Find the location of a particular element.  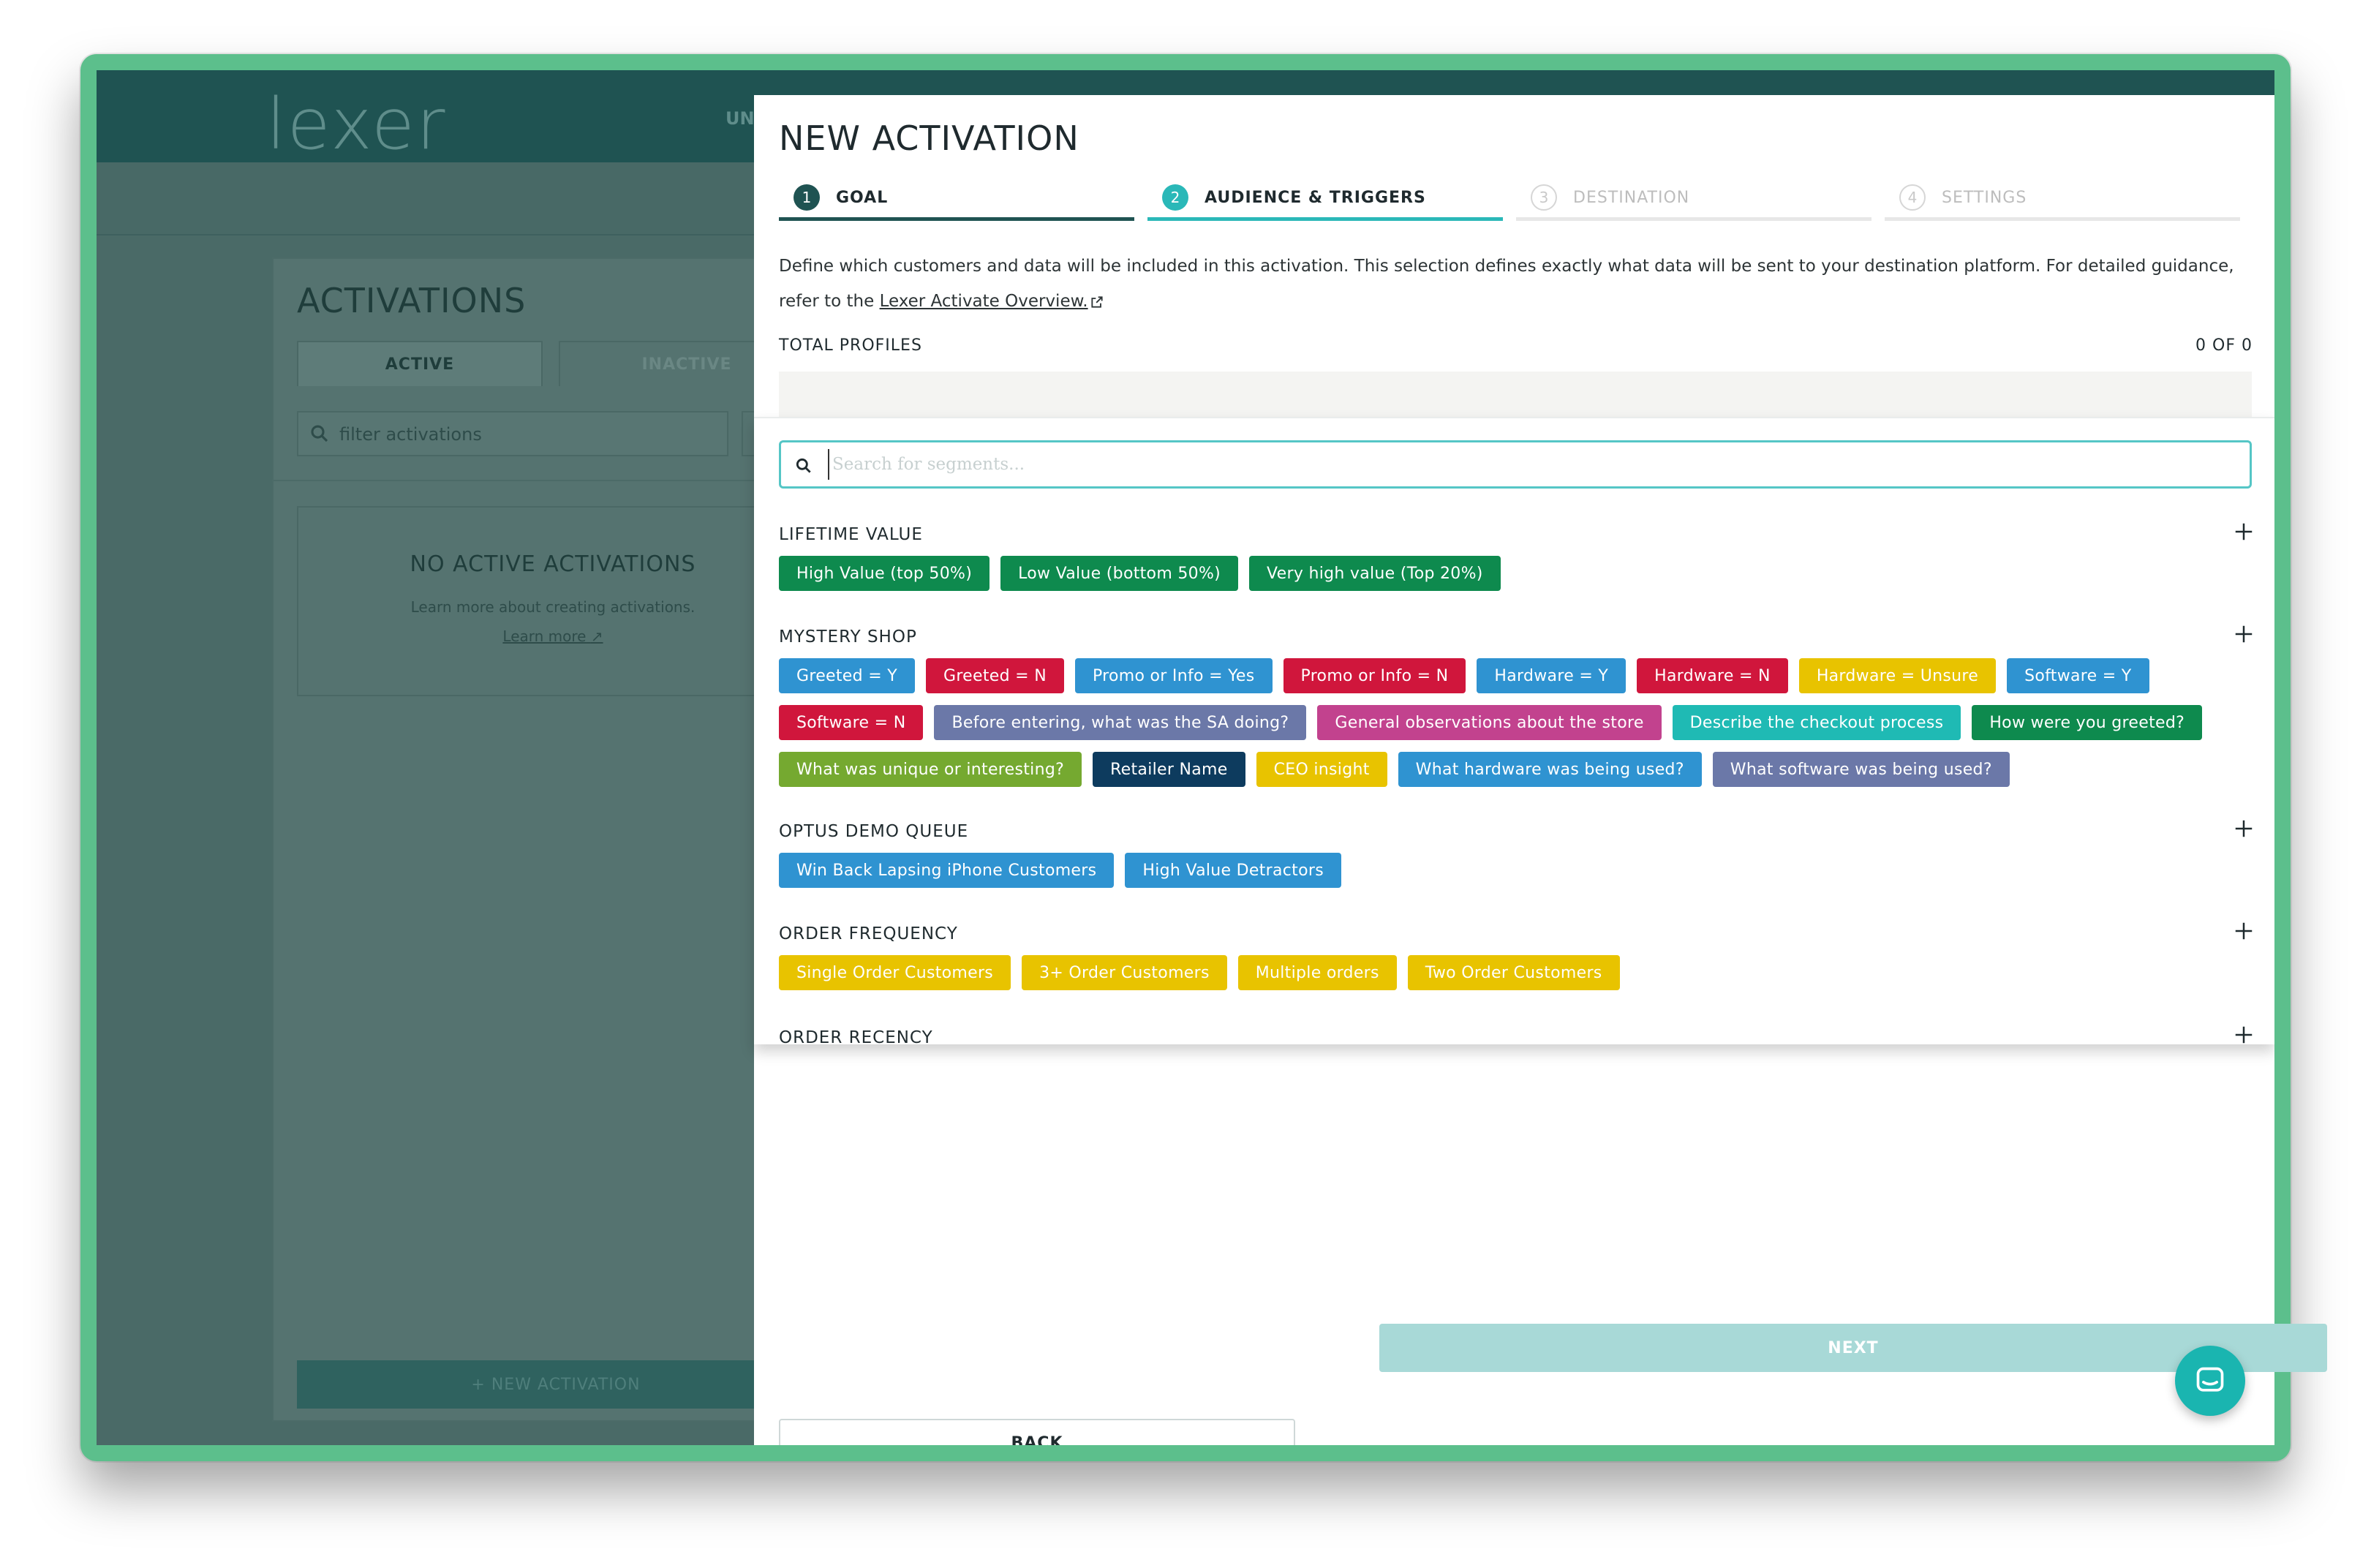

segment-tag: 3+ Order Customers is located at coordinates (1124, 972).